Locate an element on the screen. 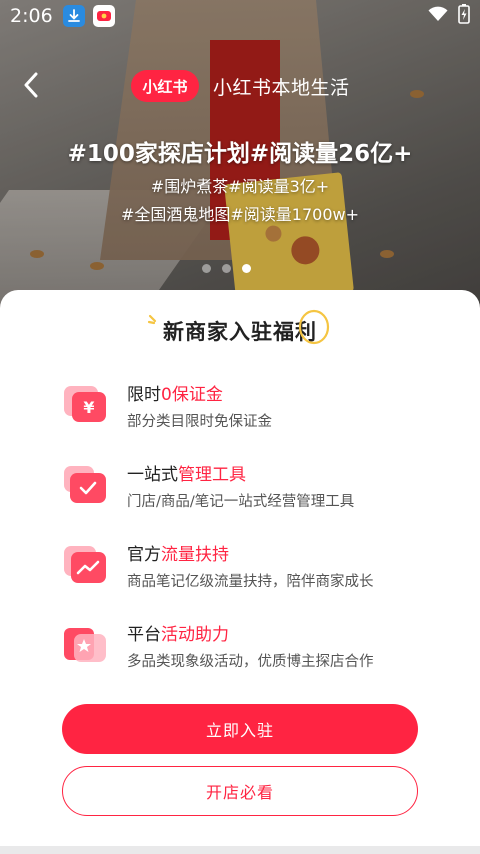  yen-card-icon: ¥ is located at coordinates (85, 405).